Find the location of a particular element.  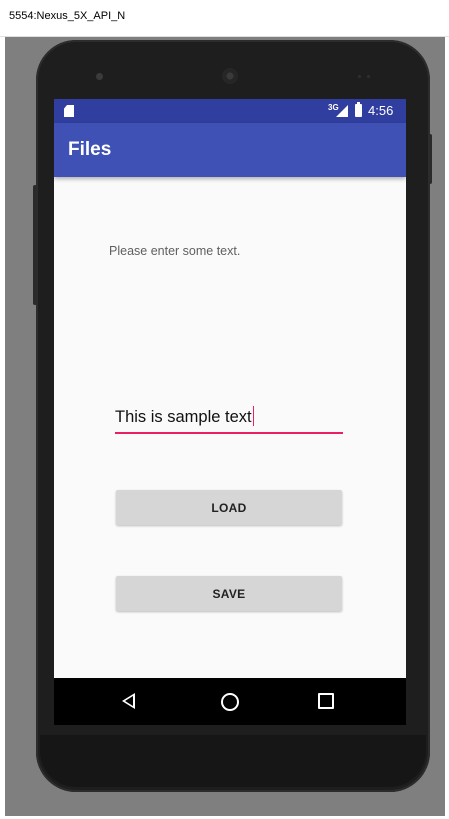

navigation-bar is located at coordinates (230, 701).